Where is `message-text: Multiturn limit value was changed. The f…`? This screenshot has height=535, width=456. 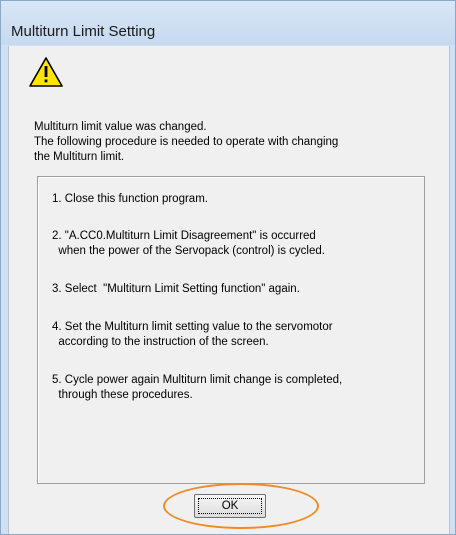 message-text: Multiturn limit value was changed. The f… is located at coordinates (186, 142).